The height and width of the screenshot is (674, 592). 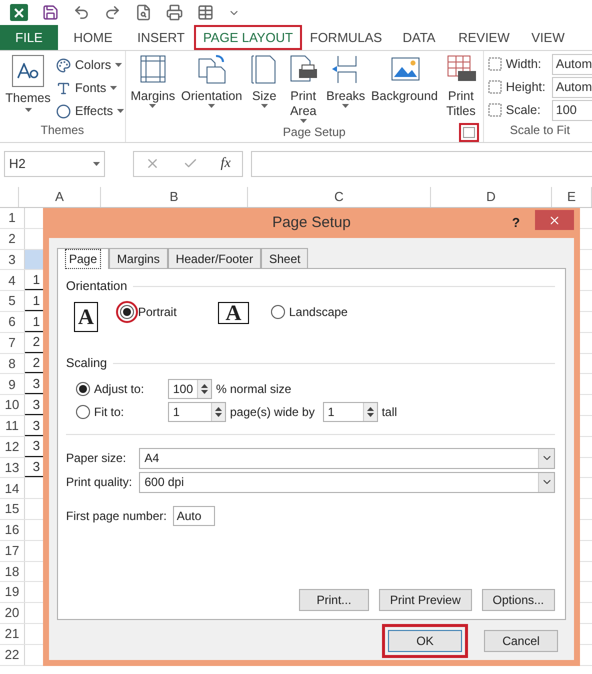 I want to click on field-label: Height:, so click(x=526, y=87).